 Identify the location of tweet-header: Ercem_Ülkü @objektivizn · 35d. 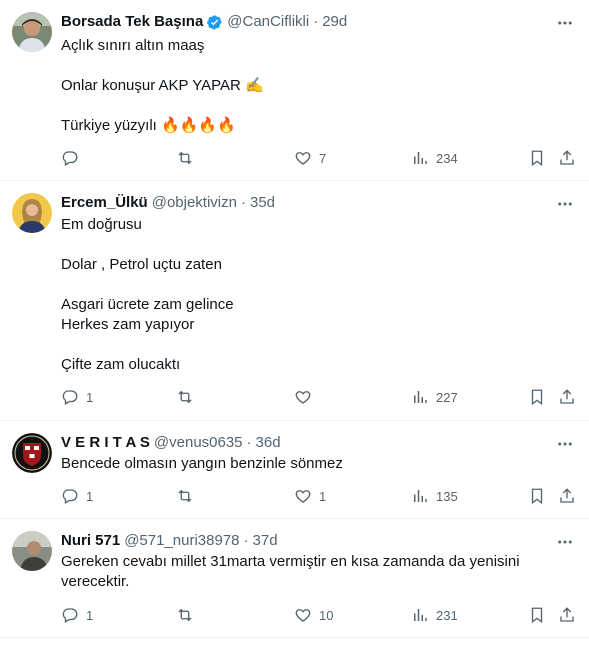
(305, 203).